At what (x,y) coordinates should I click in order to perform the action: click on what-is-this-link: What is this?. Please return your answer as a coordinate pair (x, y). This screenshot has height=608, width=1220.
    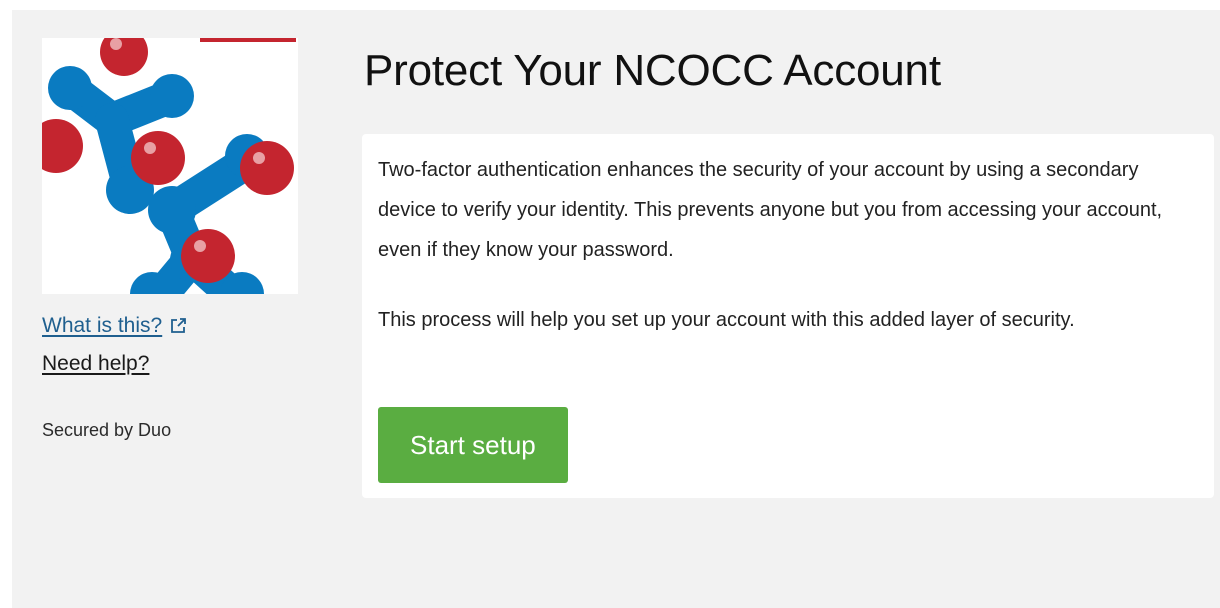
    Looking at the image, I should click on (114, 327).